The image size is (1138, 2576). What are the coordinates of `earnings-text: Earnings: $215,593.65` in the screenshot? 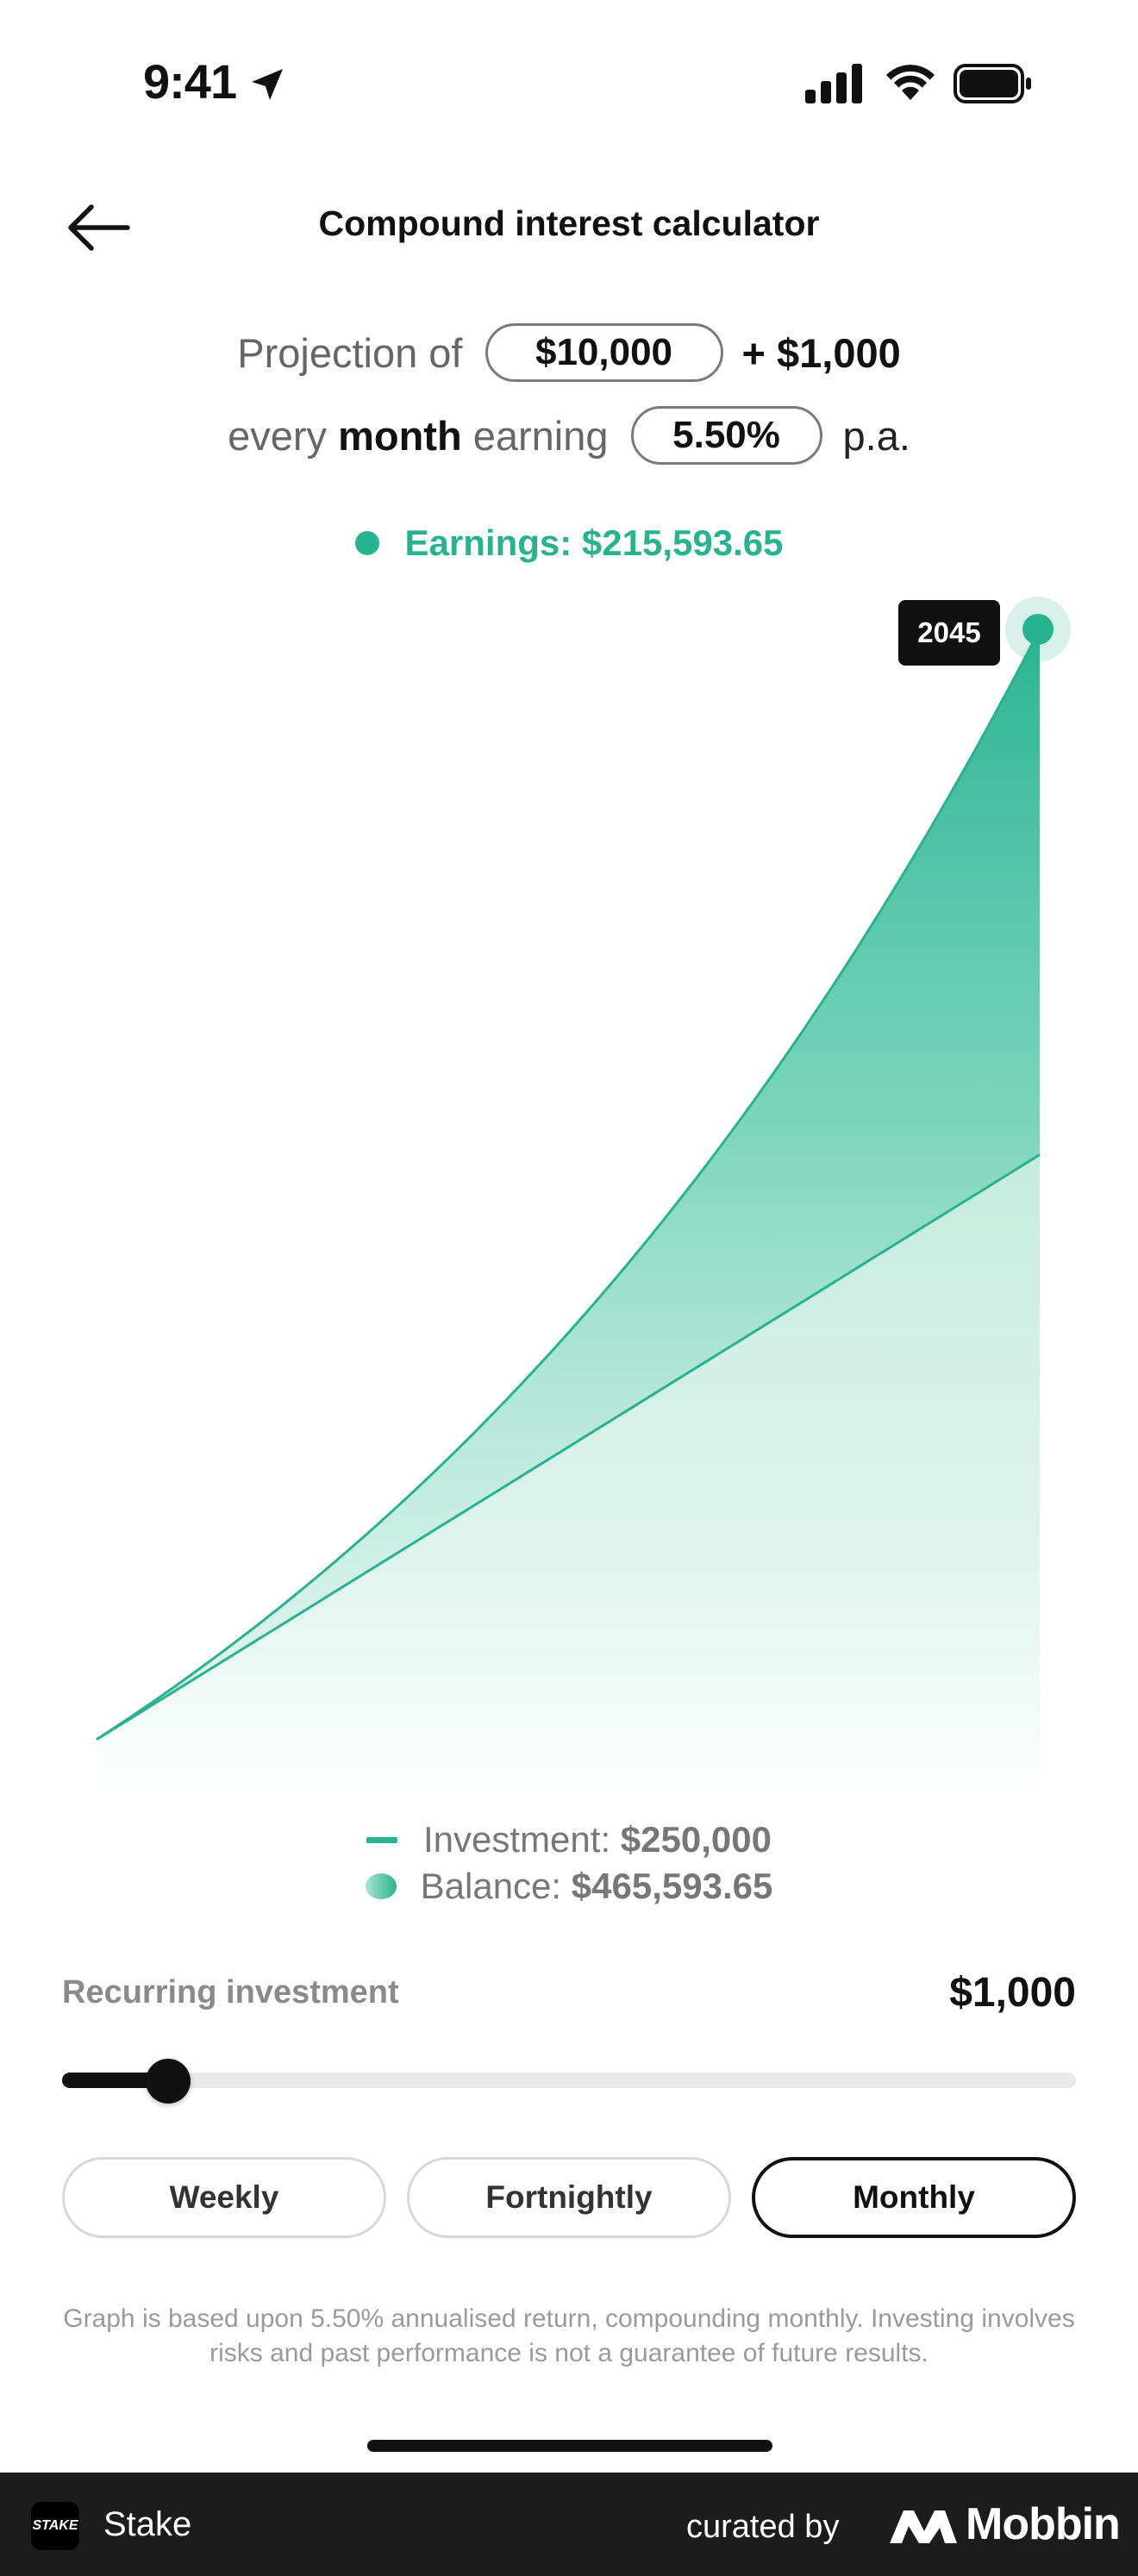 It's located at (594, 542).